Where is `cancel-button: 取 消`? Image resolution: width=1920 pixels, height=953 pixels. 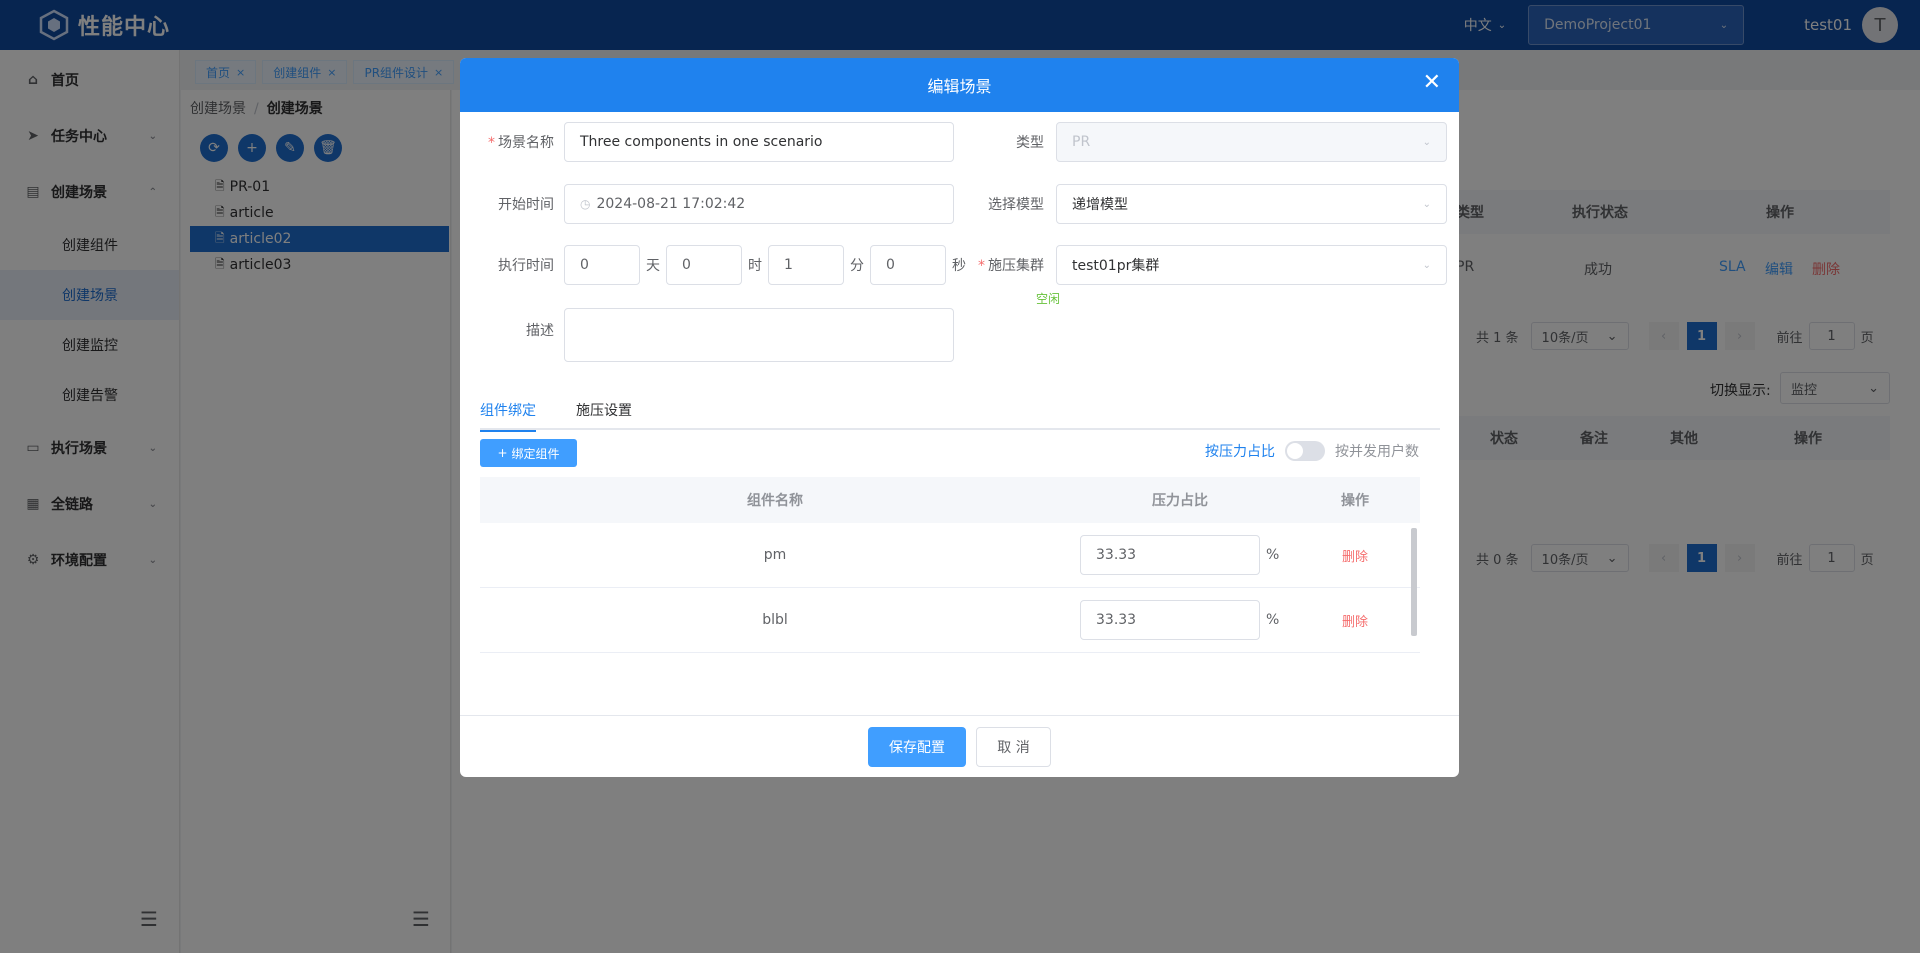
cancel-button: 取 消 is located at coordinates (1013, 746).